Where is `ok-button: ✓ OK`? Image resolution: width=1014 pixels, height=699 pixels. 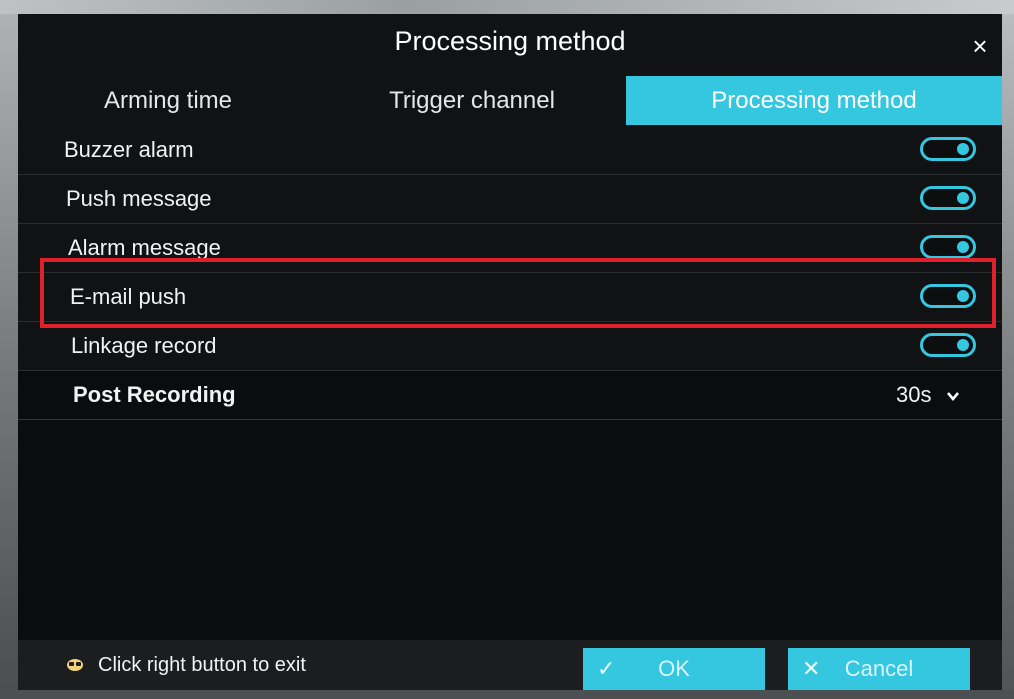 ok-button: ✓ OK is located at coordinates (674, 669).